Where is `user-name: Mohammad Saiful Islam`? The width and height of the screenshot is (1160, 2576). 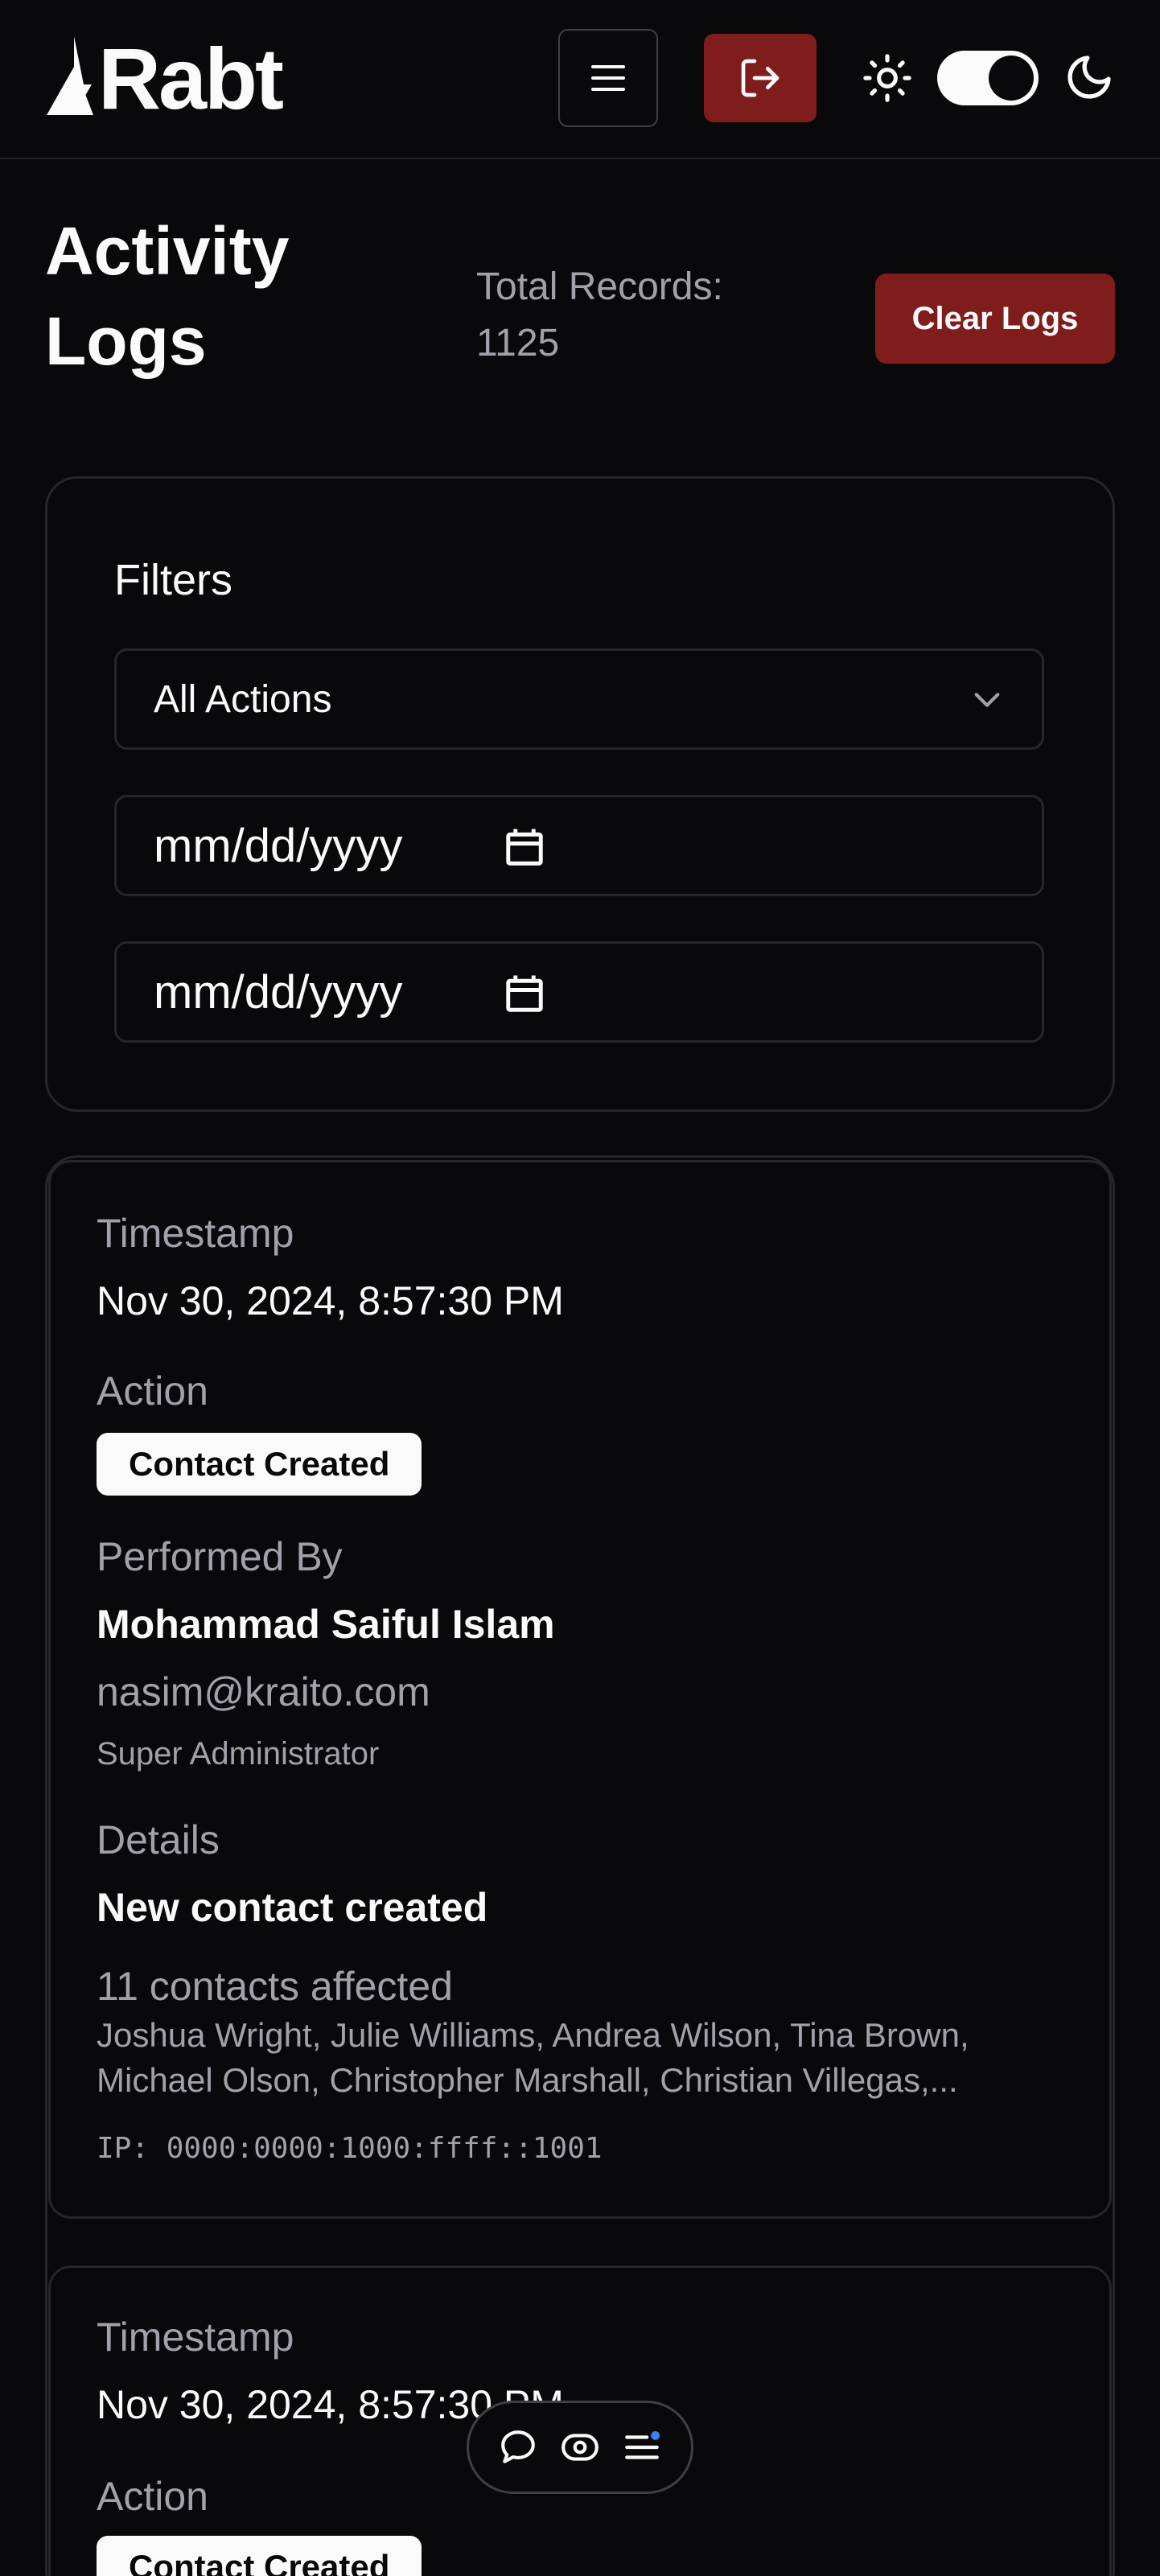 user-name: Mohammad Saiful Islam is located at coordinates (326, 1624).